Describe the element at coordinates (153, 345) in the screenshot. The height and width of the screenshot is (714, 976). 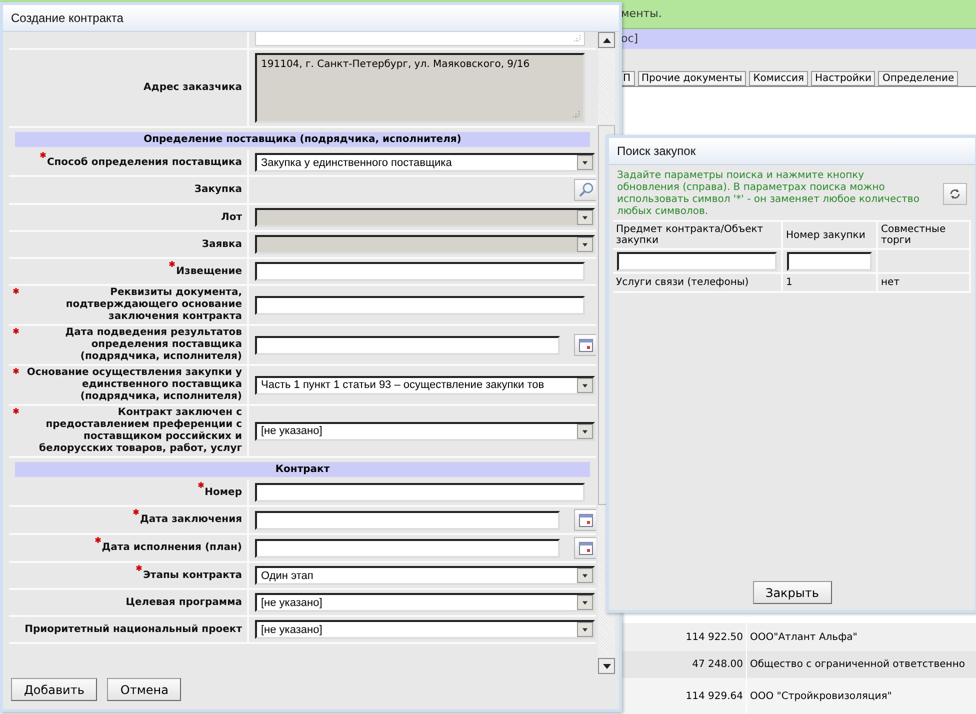
I see `form-label: Дата подведения результатов определения поставщика (подрядчика, исполнителя)` at that location.